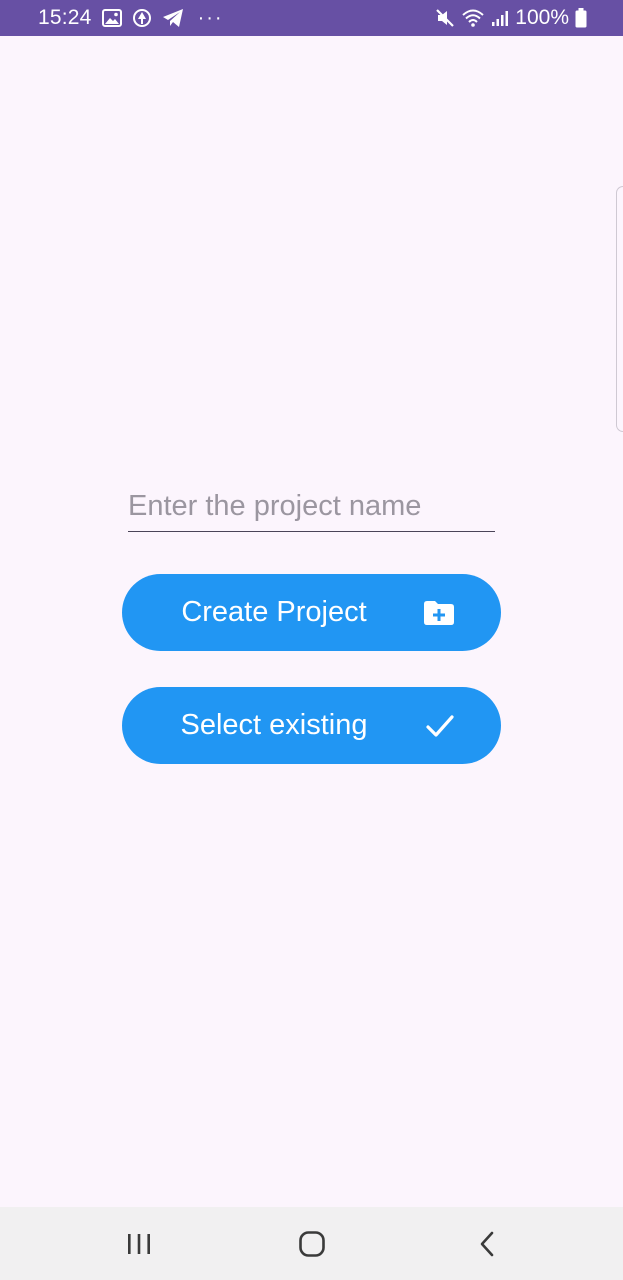  I want to click on navigation-bar, so click(311, 1243).